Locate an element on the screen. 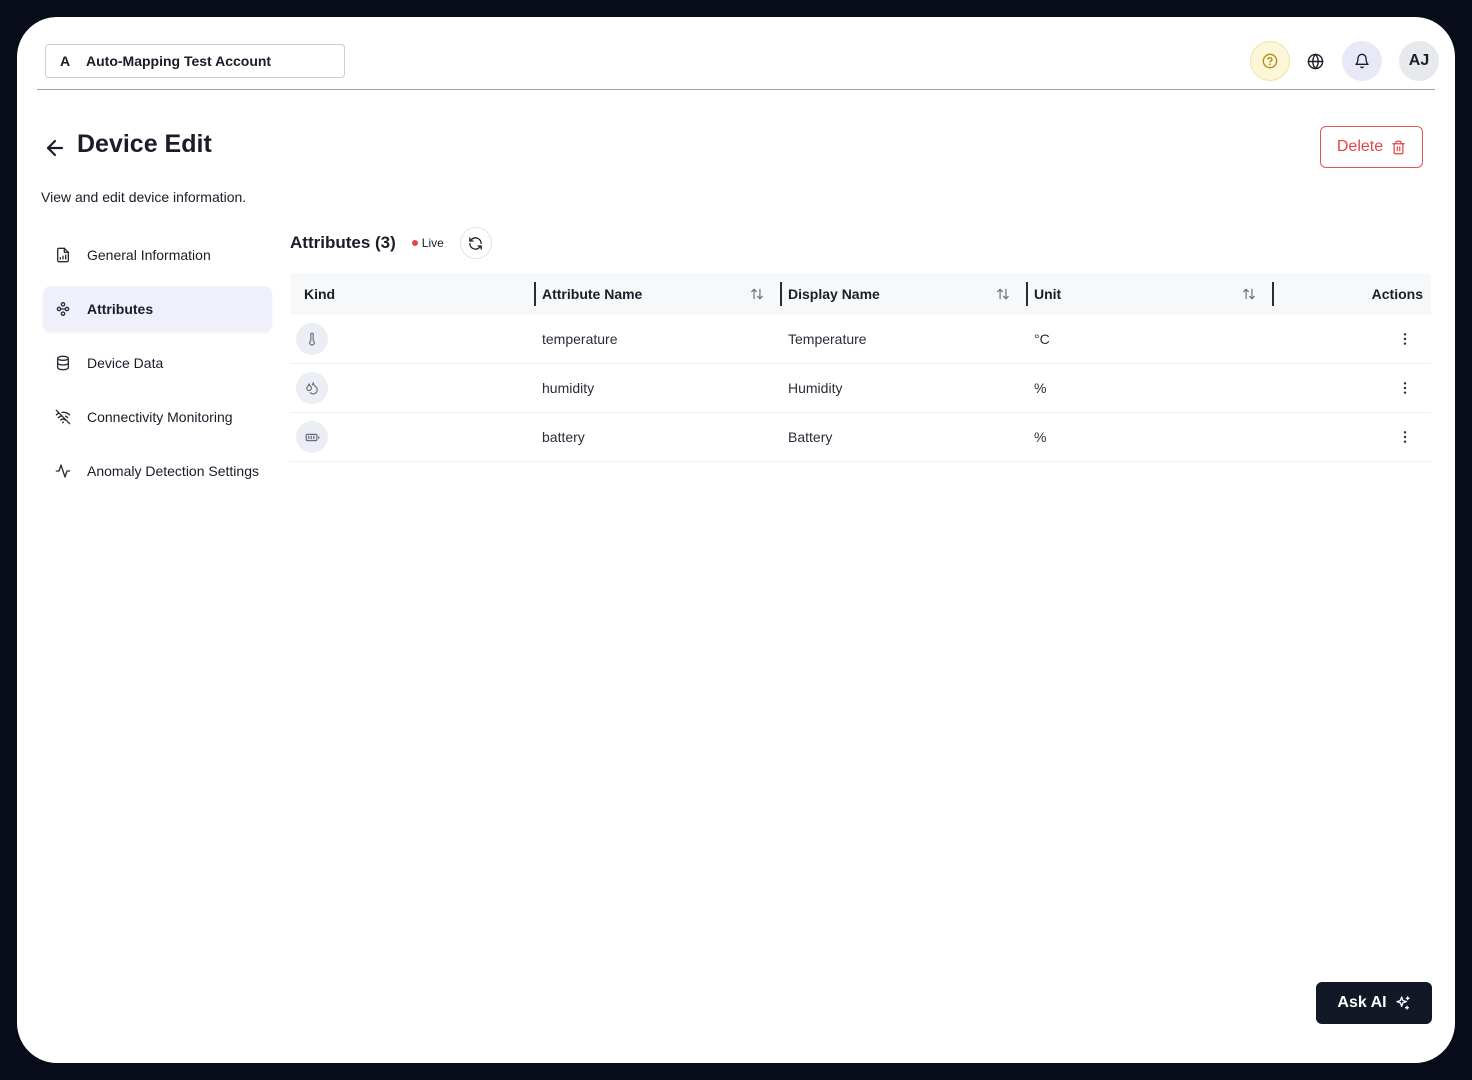  sidebar-item-anomaly-detection-settings: Anomaly Detection Settings is located at coordinates (157, 471).